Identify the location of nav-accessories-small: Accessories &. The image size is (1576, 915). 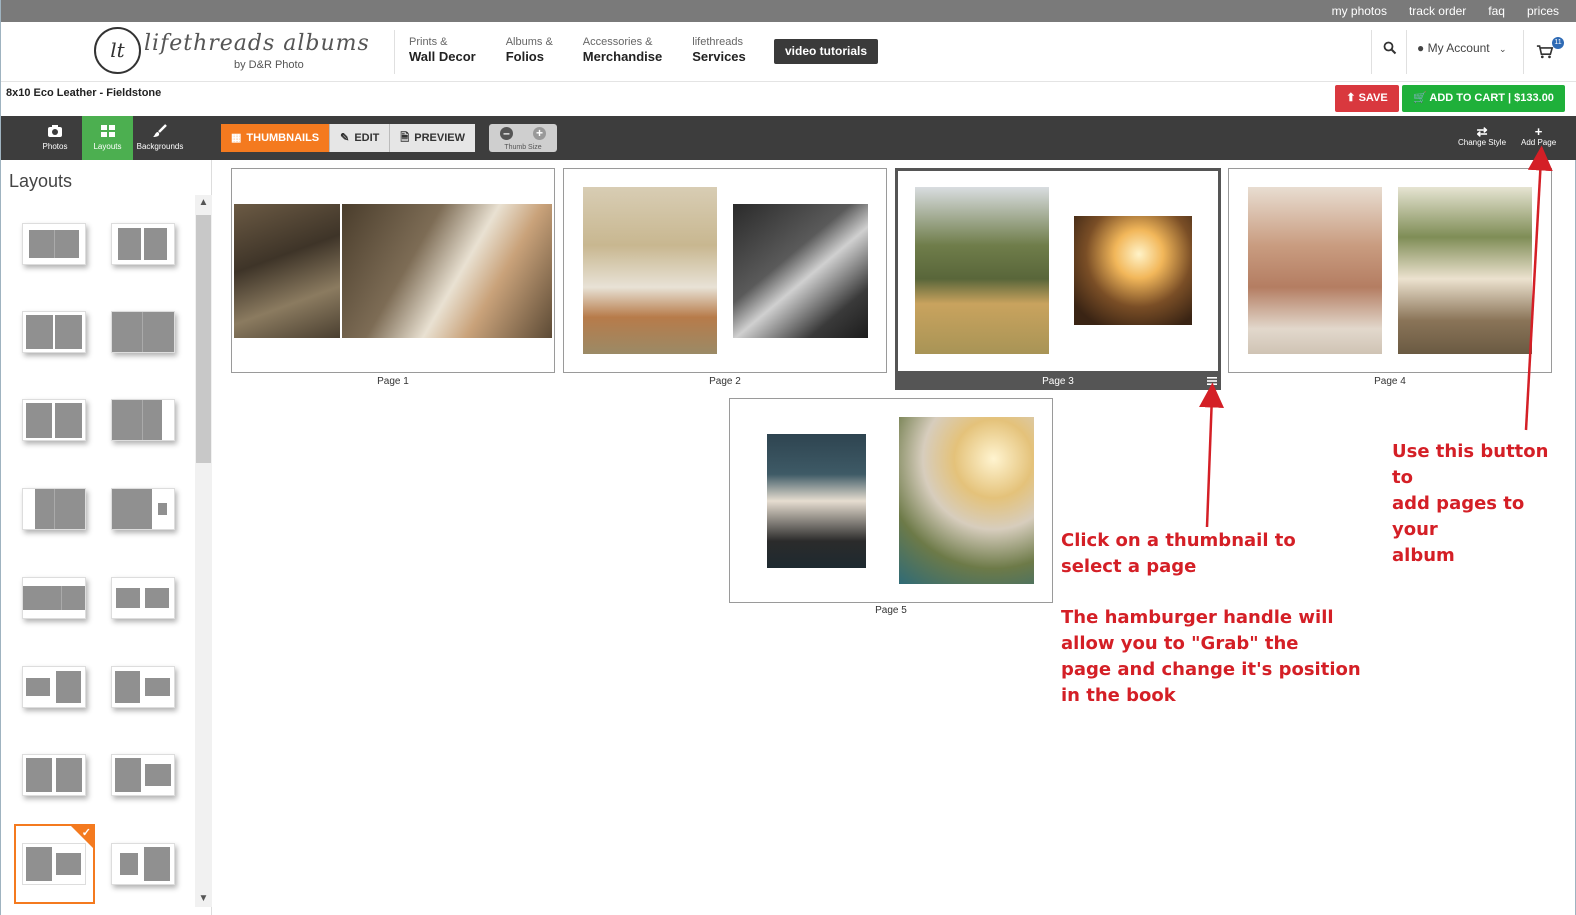
(617, 42).